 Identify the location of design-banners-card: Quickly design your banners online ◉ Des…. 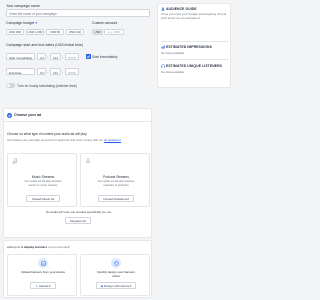
(115, 275).